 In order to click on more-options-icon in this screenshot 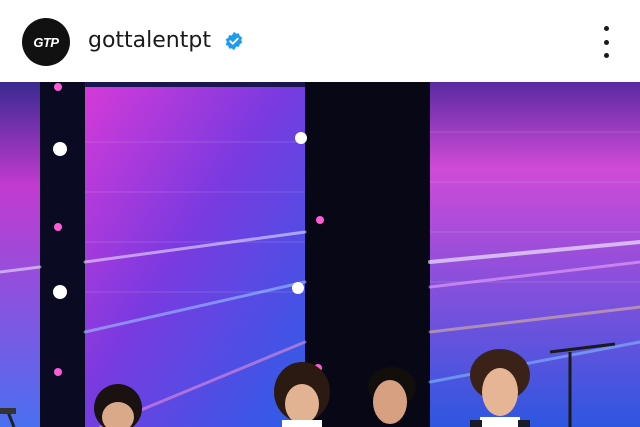, I will do `click(606, 42)`.